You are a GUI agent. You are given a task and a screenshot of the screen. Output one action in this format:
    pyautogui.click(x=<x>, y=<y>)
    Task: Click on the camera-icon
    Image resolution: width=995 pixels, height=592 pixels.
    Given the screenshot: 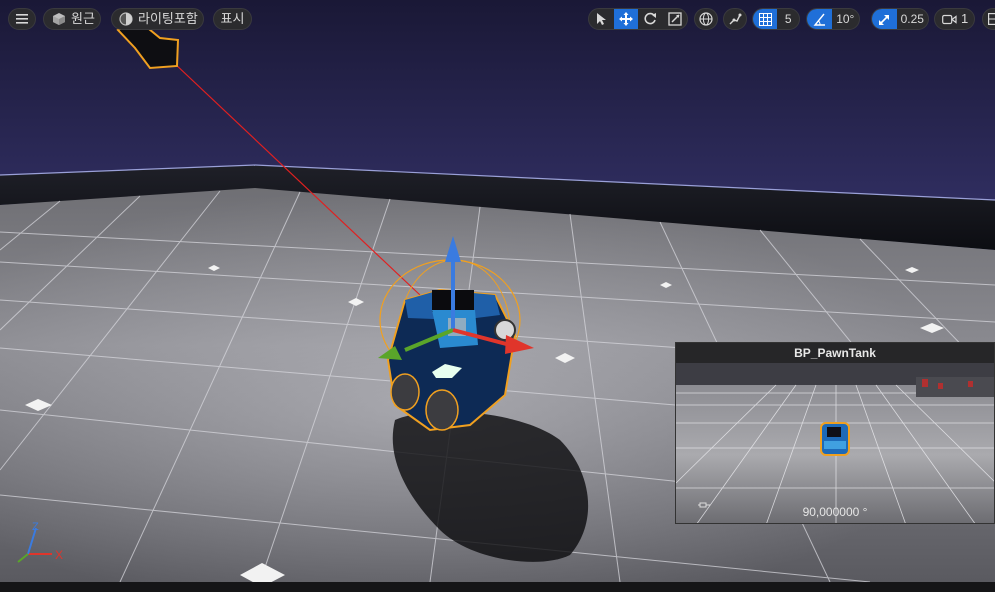 What is the action you would take?
    pyautogui.click(x=949, y=19)
    